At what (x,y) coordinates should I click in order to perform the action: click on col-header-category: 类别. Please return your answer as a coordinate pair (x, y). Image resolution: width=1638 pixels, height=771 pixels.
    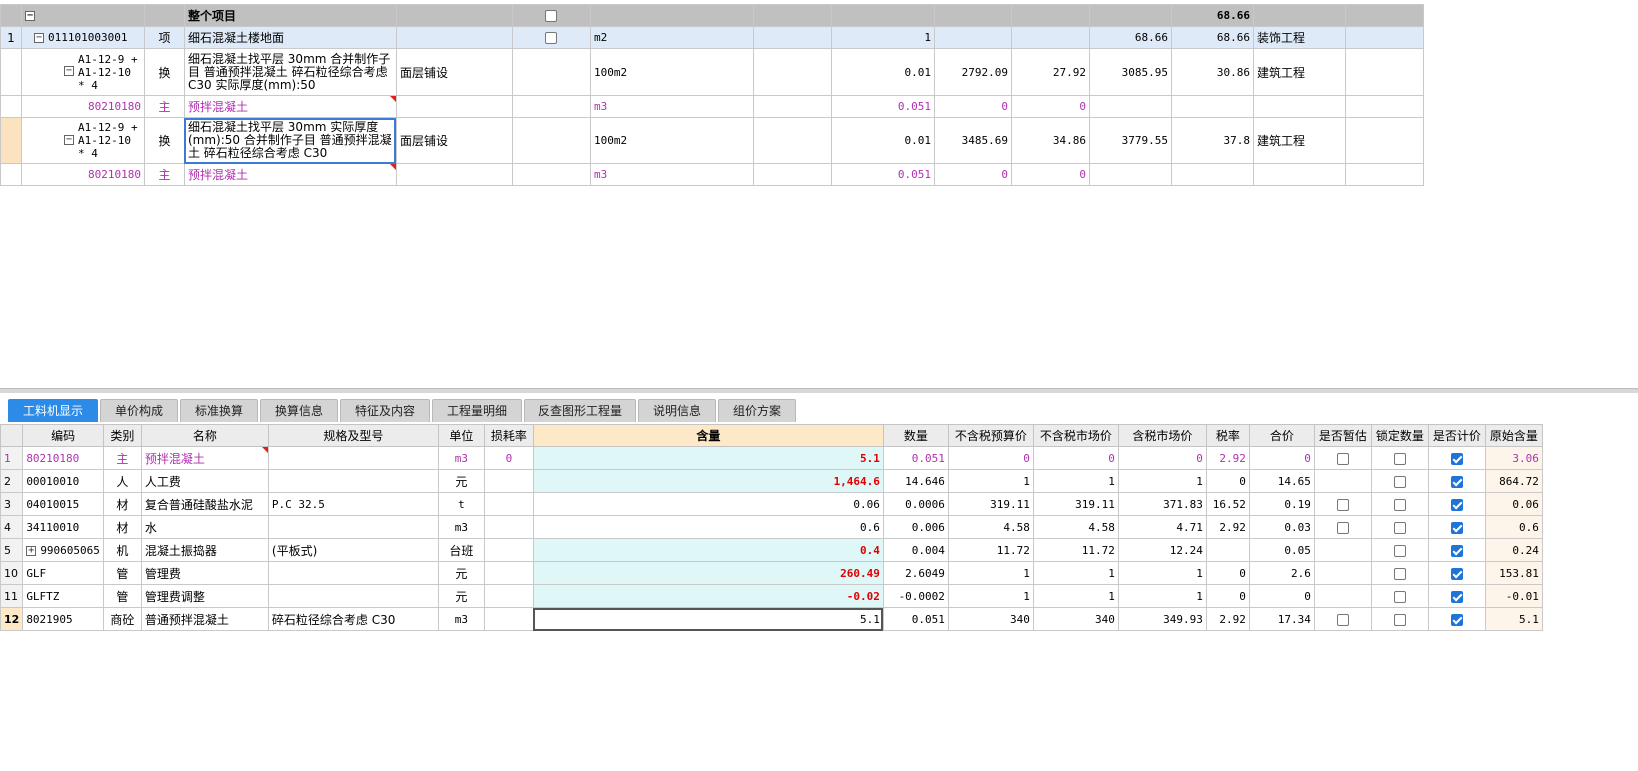
    Looking at the image, I should click on (122, 435).